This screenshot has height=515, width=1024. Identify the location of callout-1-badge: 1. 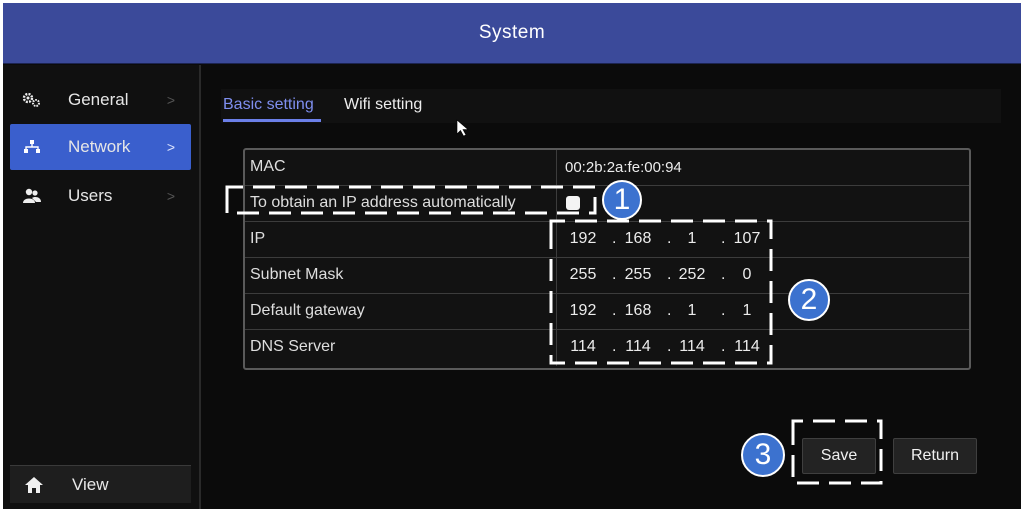
(622, 200).